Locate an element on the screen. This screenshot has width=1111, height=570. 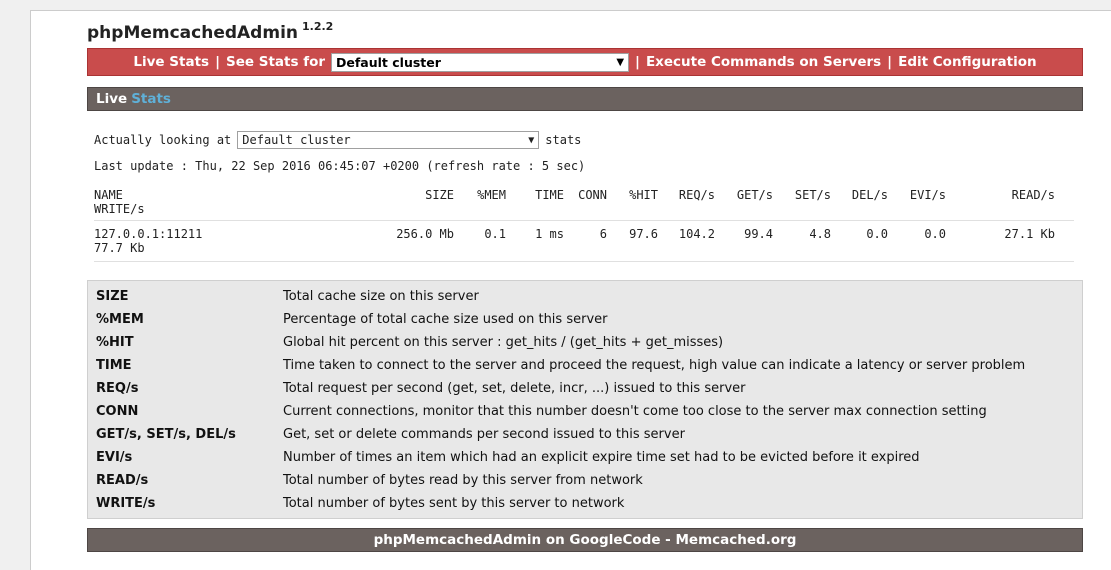
app-version: 1.2.2 is located at coordinates (318, 26).